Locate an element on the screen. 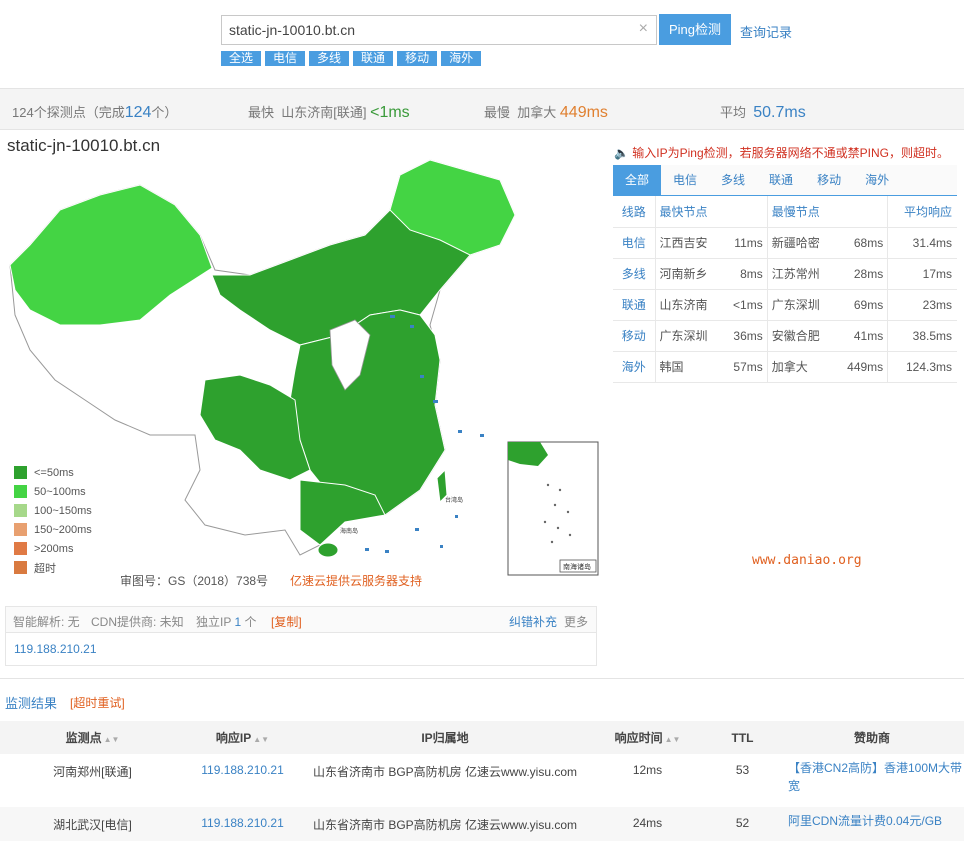  legend-item: 150~200ms is located at coordinates (53, 529).